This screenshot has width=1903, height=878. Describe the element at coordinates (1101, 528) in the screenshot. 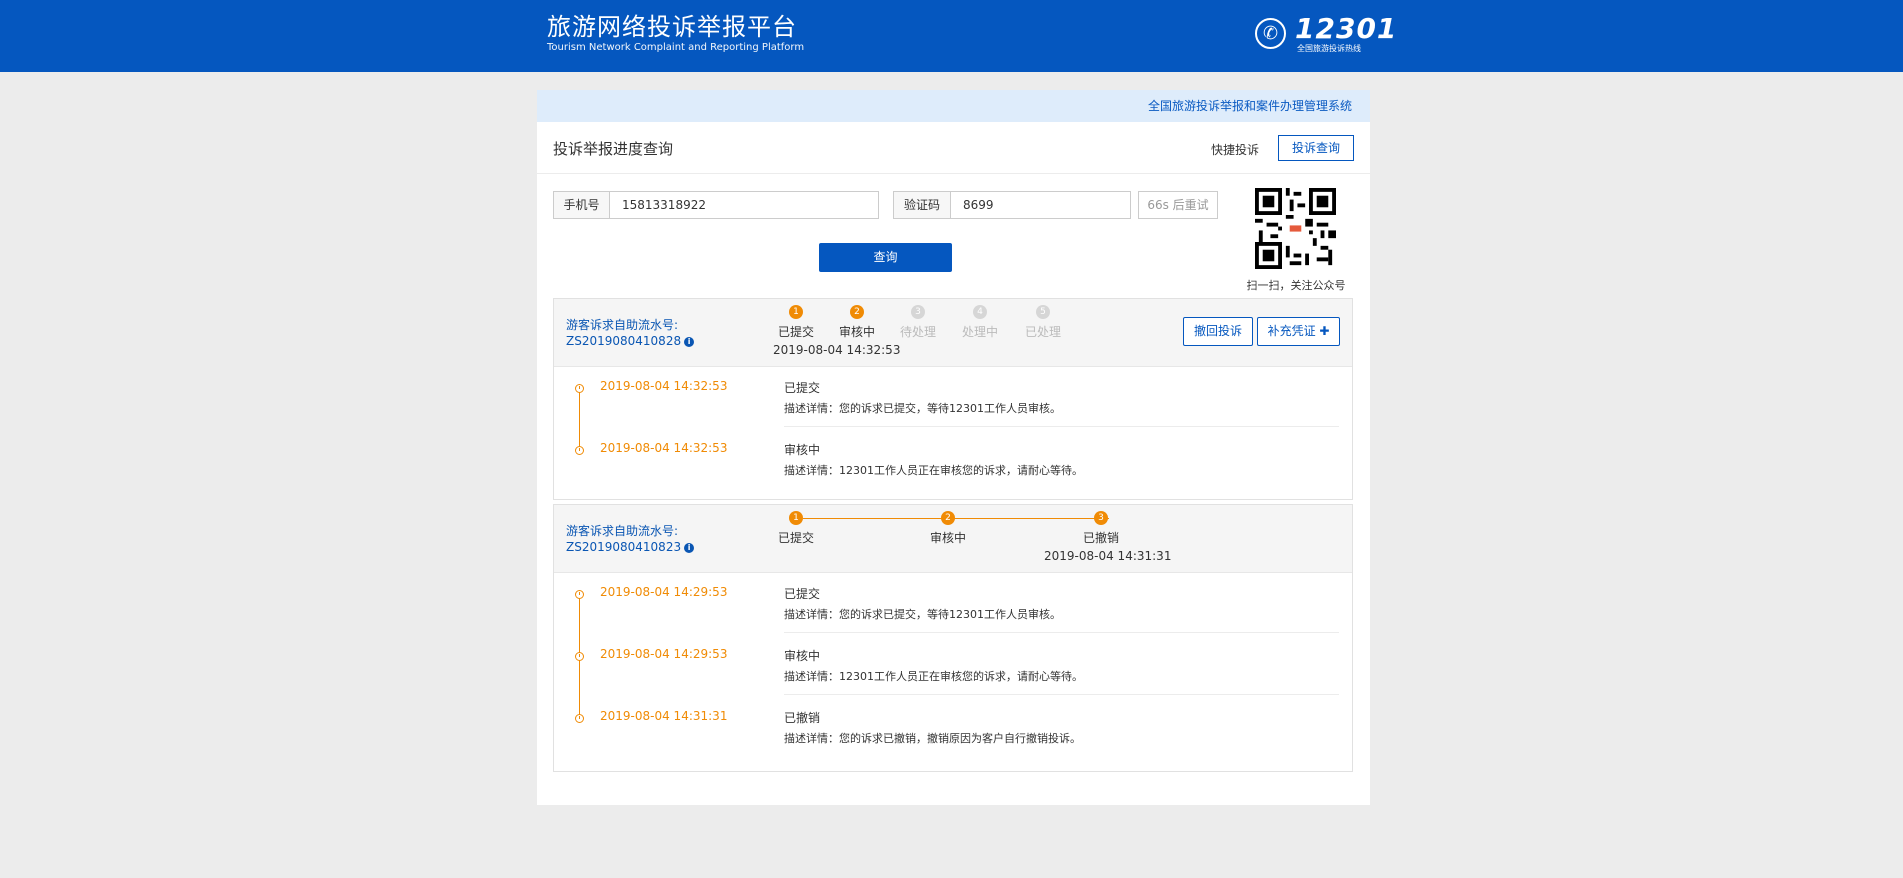

I see `progress-step: 3 已撤销` at that location.